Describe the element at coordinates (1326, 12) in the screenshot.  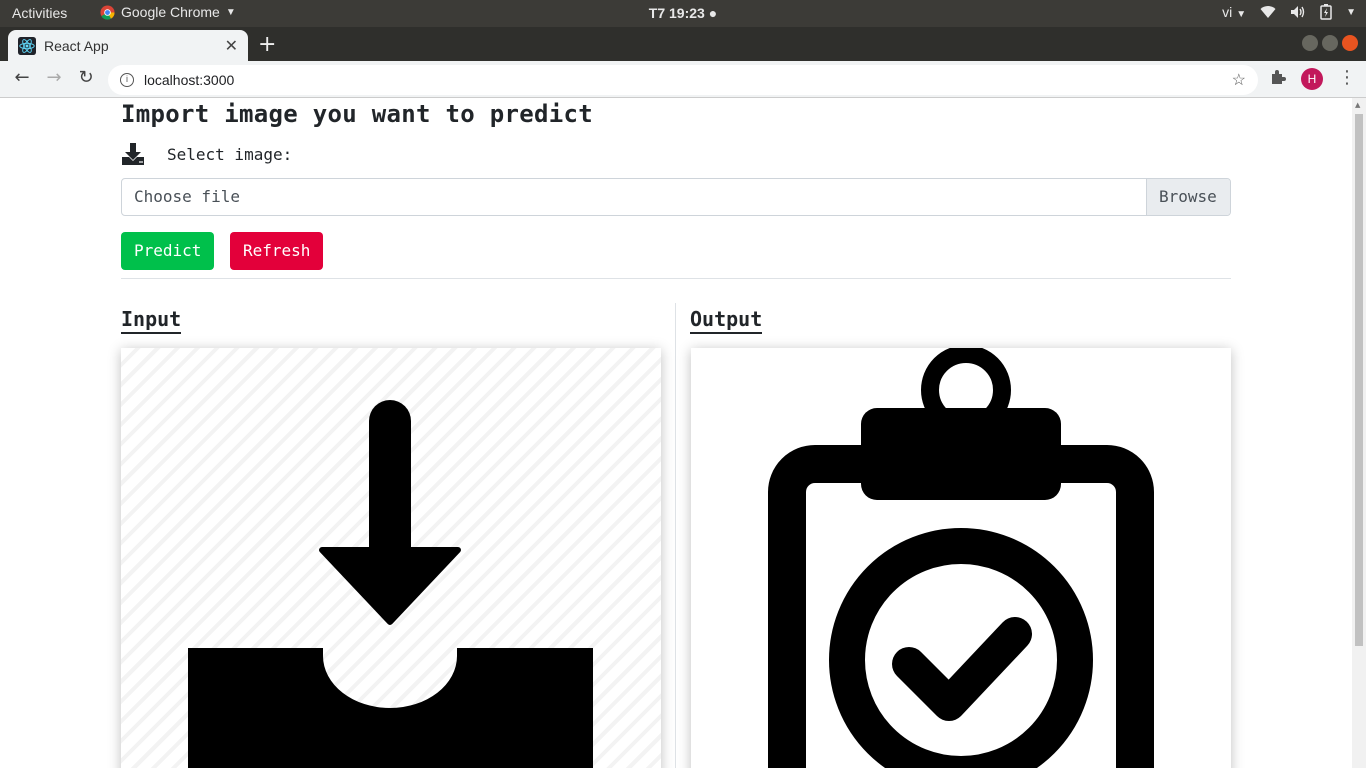
I see `battery-icon` at that location.